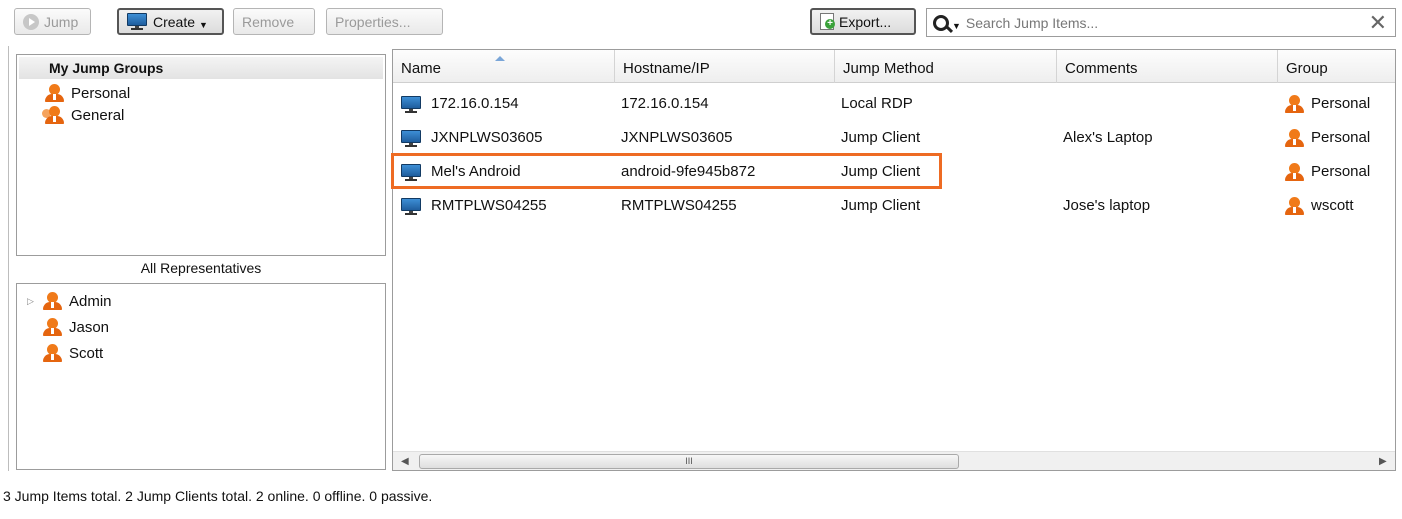 The image size is (1402, 519). I want to click on group-item-label: General, so click(98, 115).